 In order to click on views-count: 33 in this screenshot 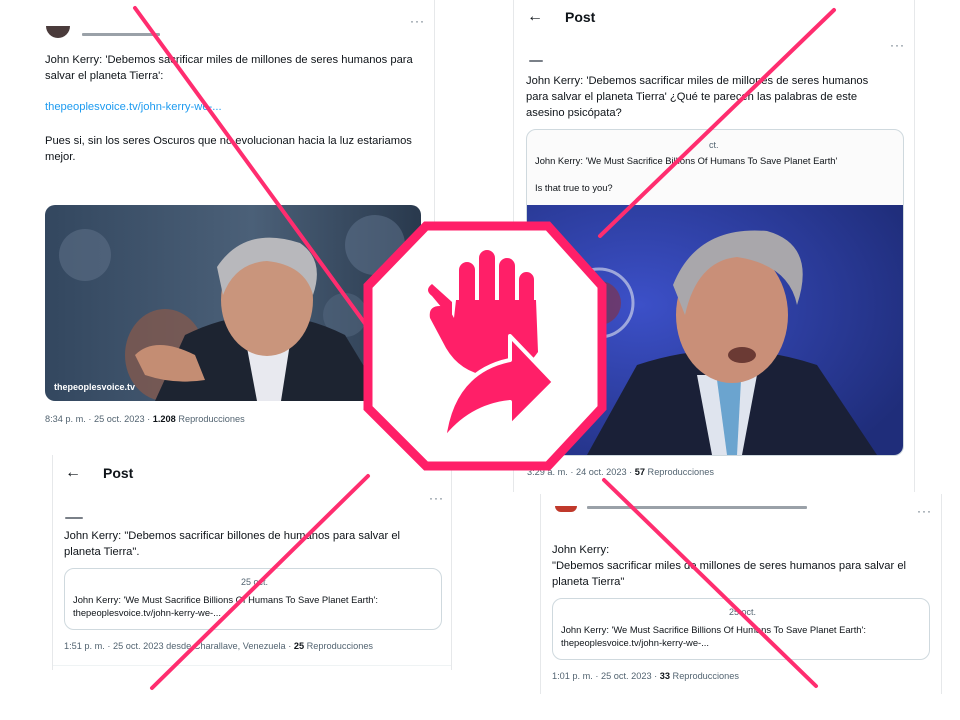, I will do `click(664, 676)`.